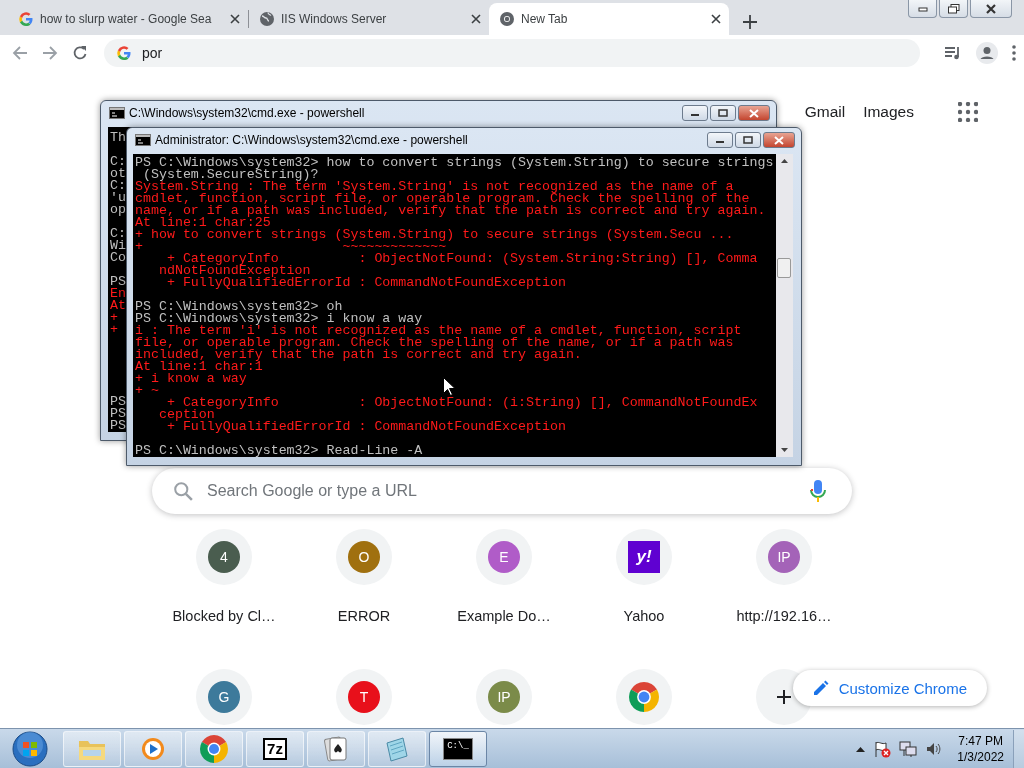  What do you see at coordinates (987, 52) in the screenshot?
I see `profile-icon` at bounding box center [987, 52].